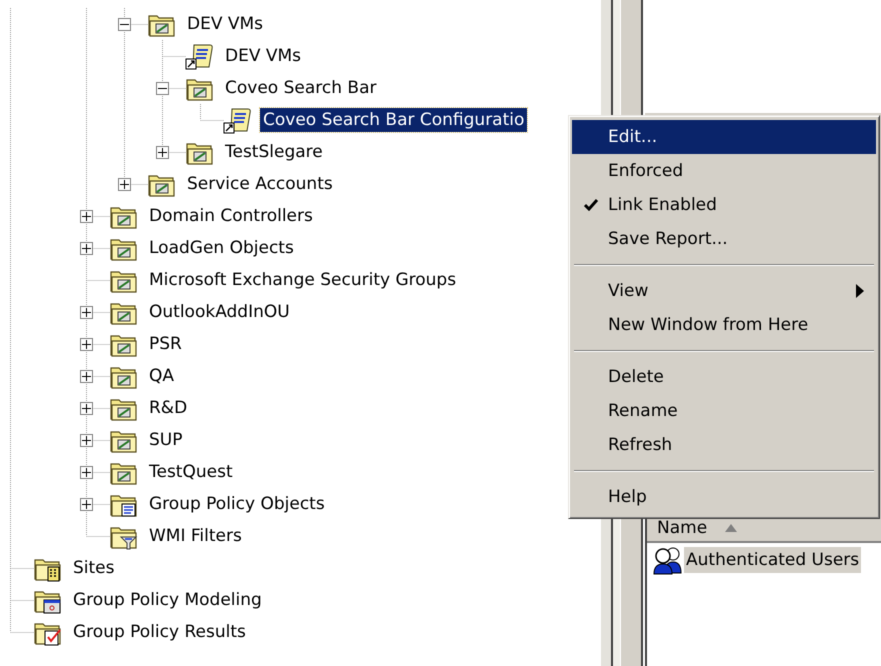 The height and width of the screenshot is (666, 881). I want to click on menu-item: Enforced, so click(724, 171).